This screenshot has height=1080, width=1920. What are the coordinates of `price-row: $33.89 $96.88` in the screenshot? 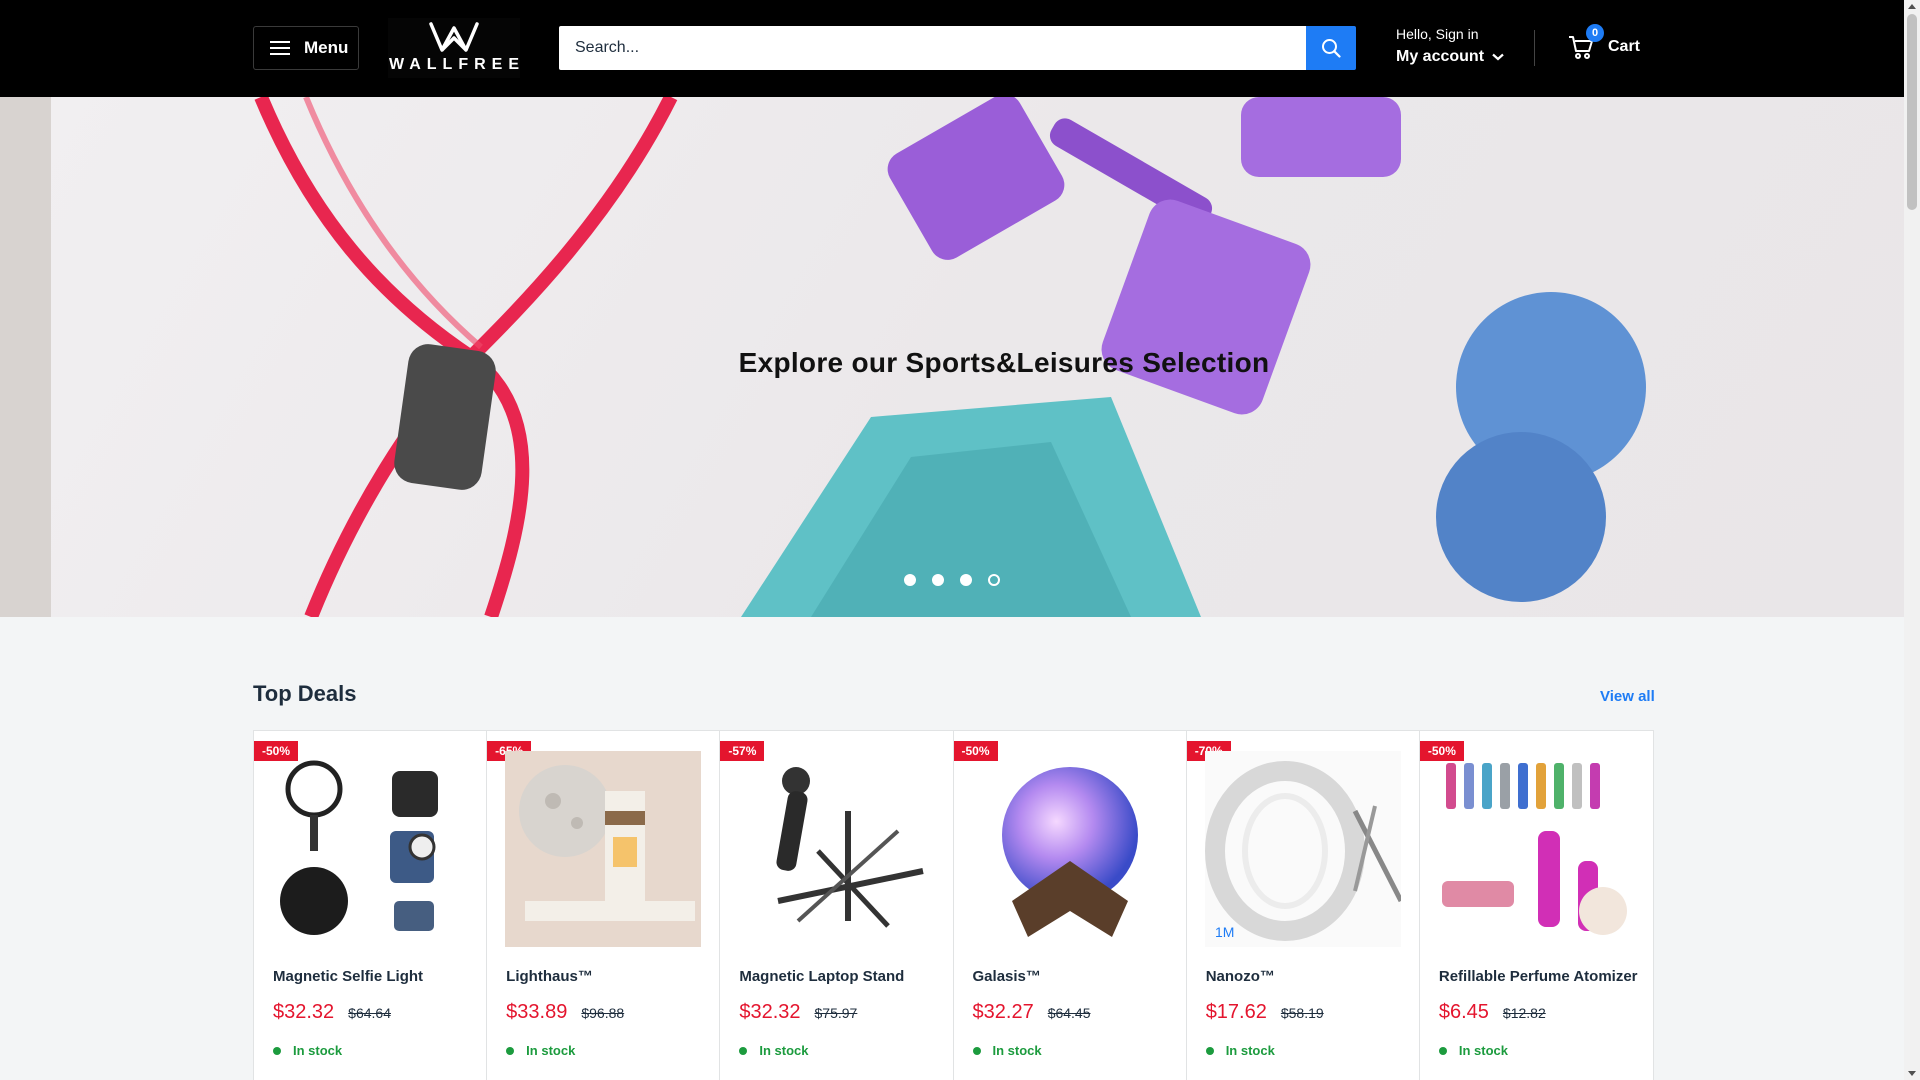 It's located at (565, 1012).